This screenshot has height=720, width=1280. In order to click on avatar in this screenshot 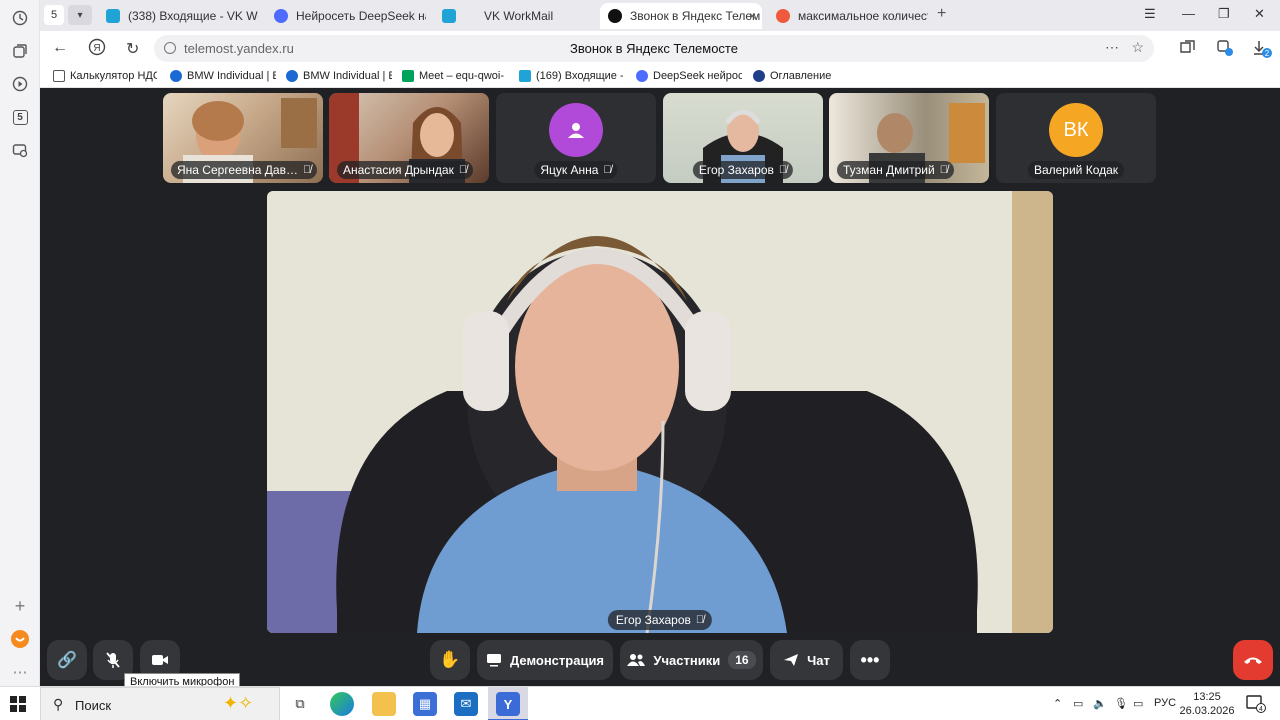, I will do `click(576, 130)`.